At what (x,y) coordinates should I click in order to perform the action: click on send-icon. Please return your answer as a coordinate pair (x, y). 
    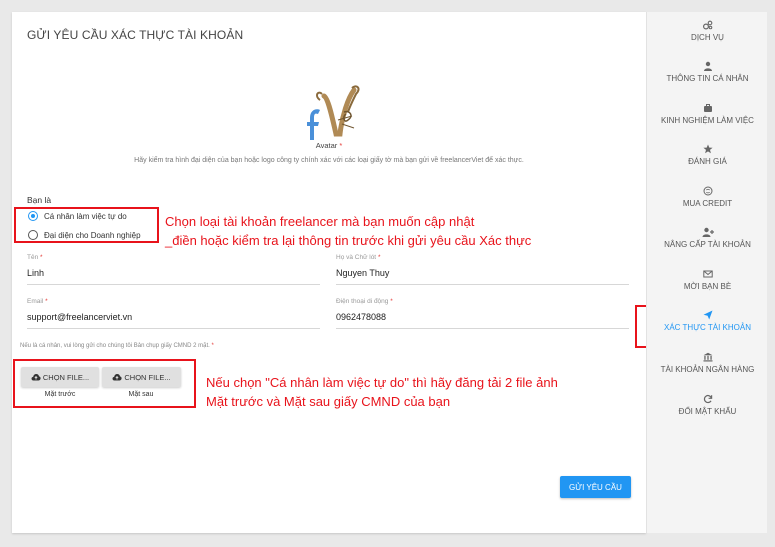
    Looking at the image, I should click on (707, 315).